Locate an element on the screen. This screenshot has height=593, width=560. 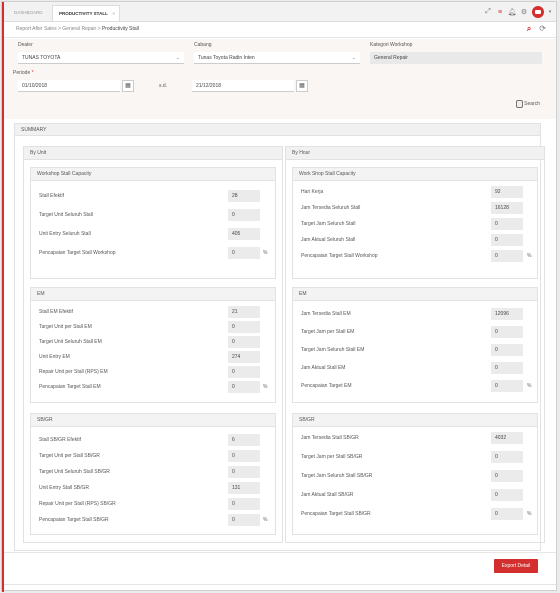
stat-label: Target Jam Seluruh Stall is located at coordinates (328, 224).